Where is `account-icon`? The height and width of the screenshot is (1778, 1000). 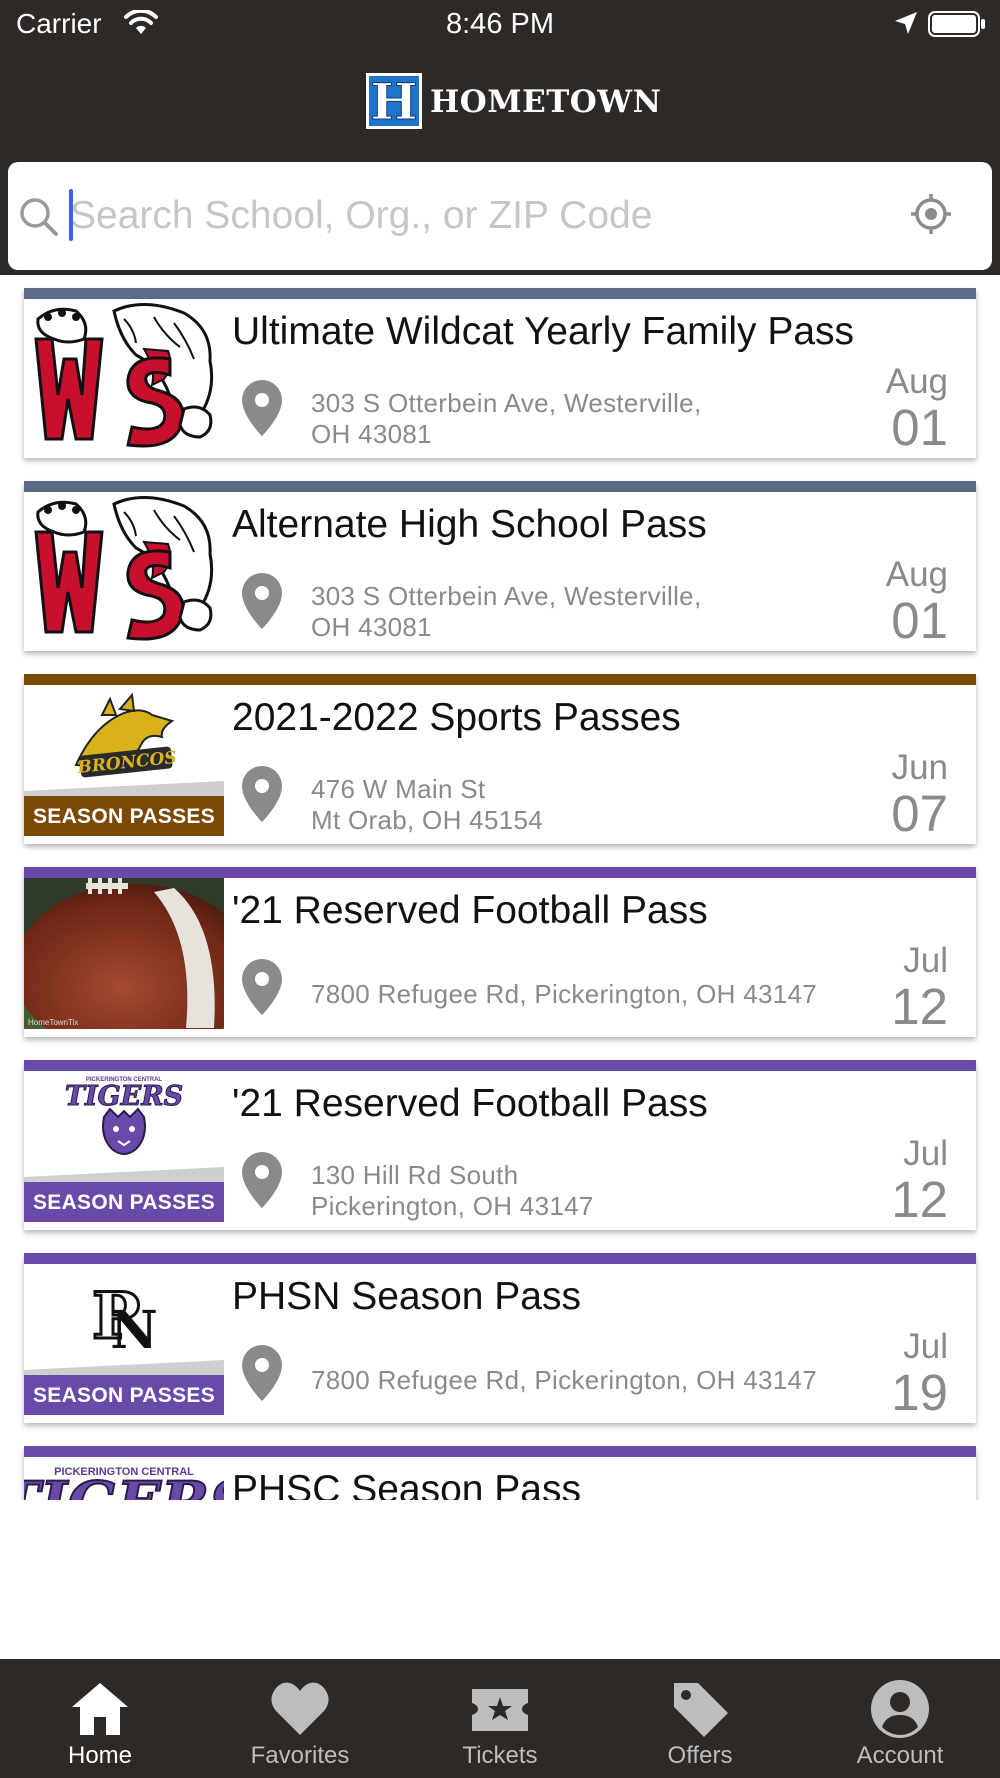
account-icon is located at coordinates (900, 1709).